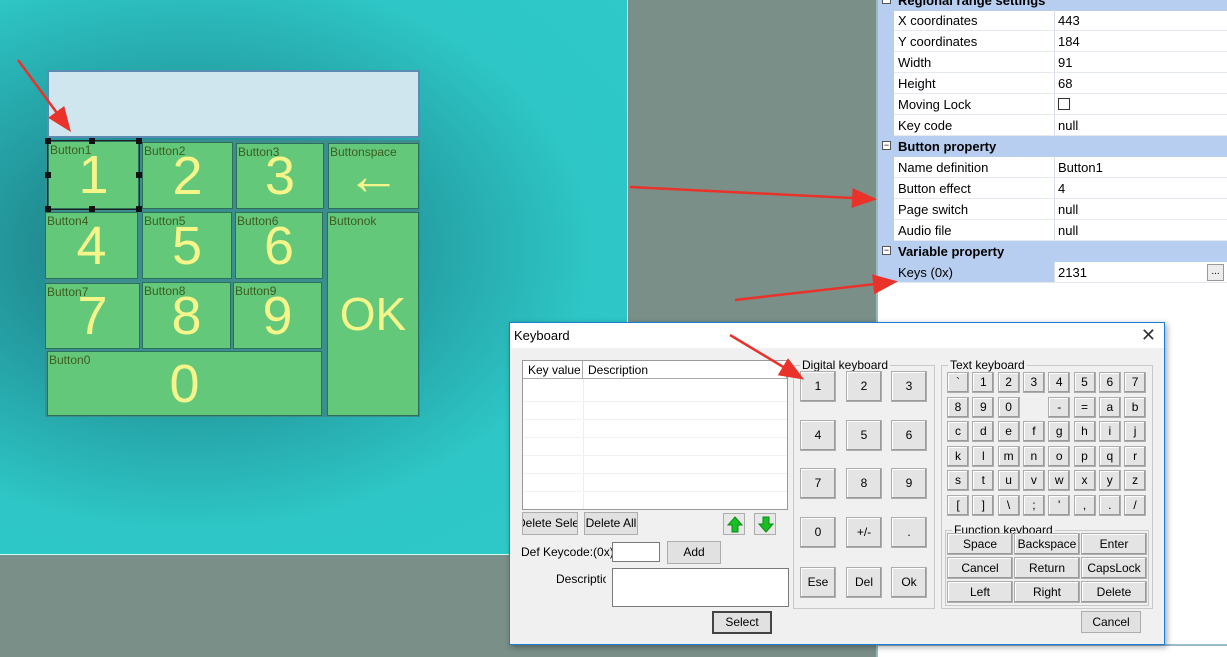 The width and height of the screenshot is (1227, 657). What do you see at coordinates (958, 431) in the screenshot?
I see `text-key: c` at bounding box center [958, 431].